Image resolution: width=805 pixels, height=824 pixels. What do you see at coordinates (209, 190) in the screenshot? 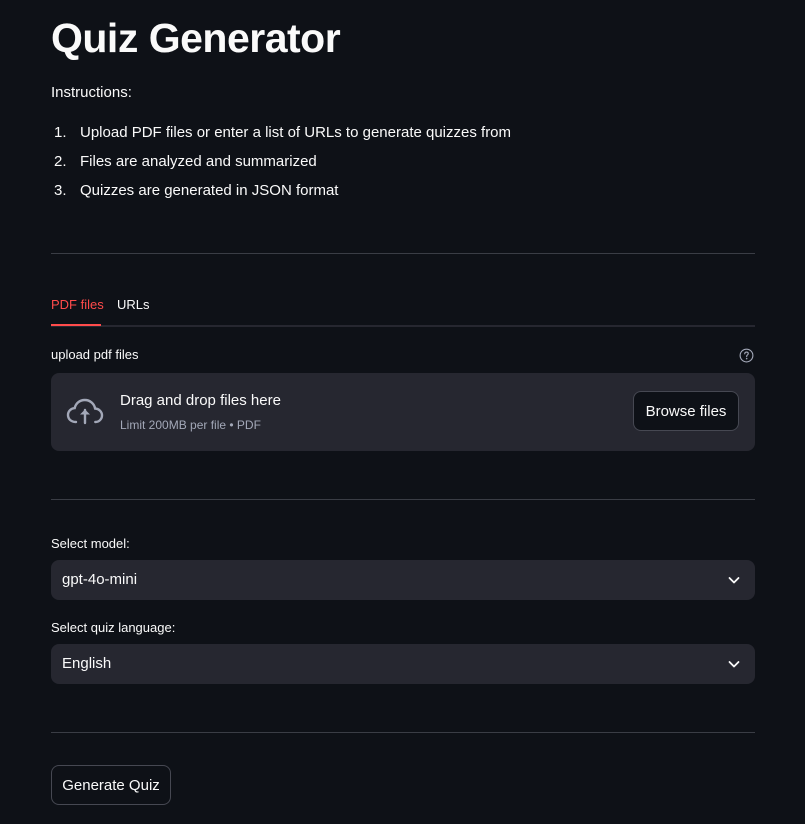
I see `list-item-text: Quizzes are generated in JSON format` at bounding box center [209, 190].